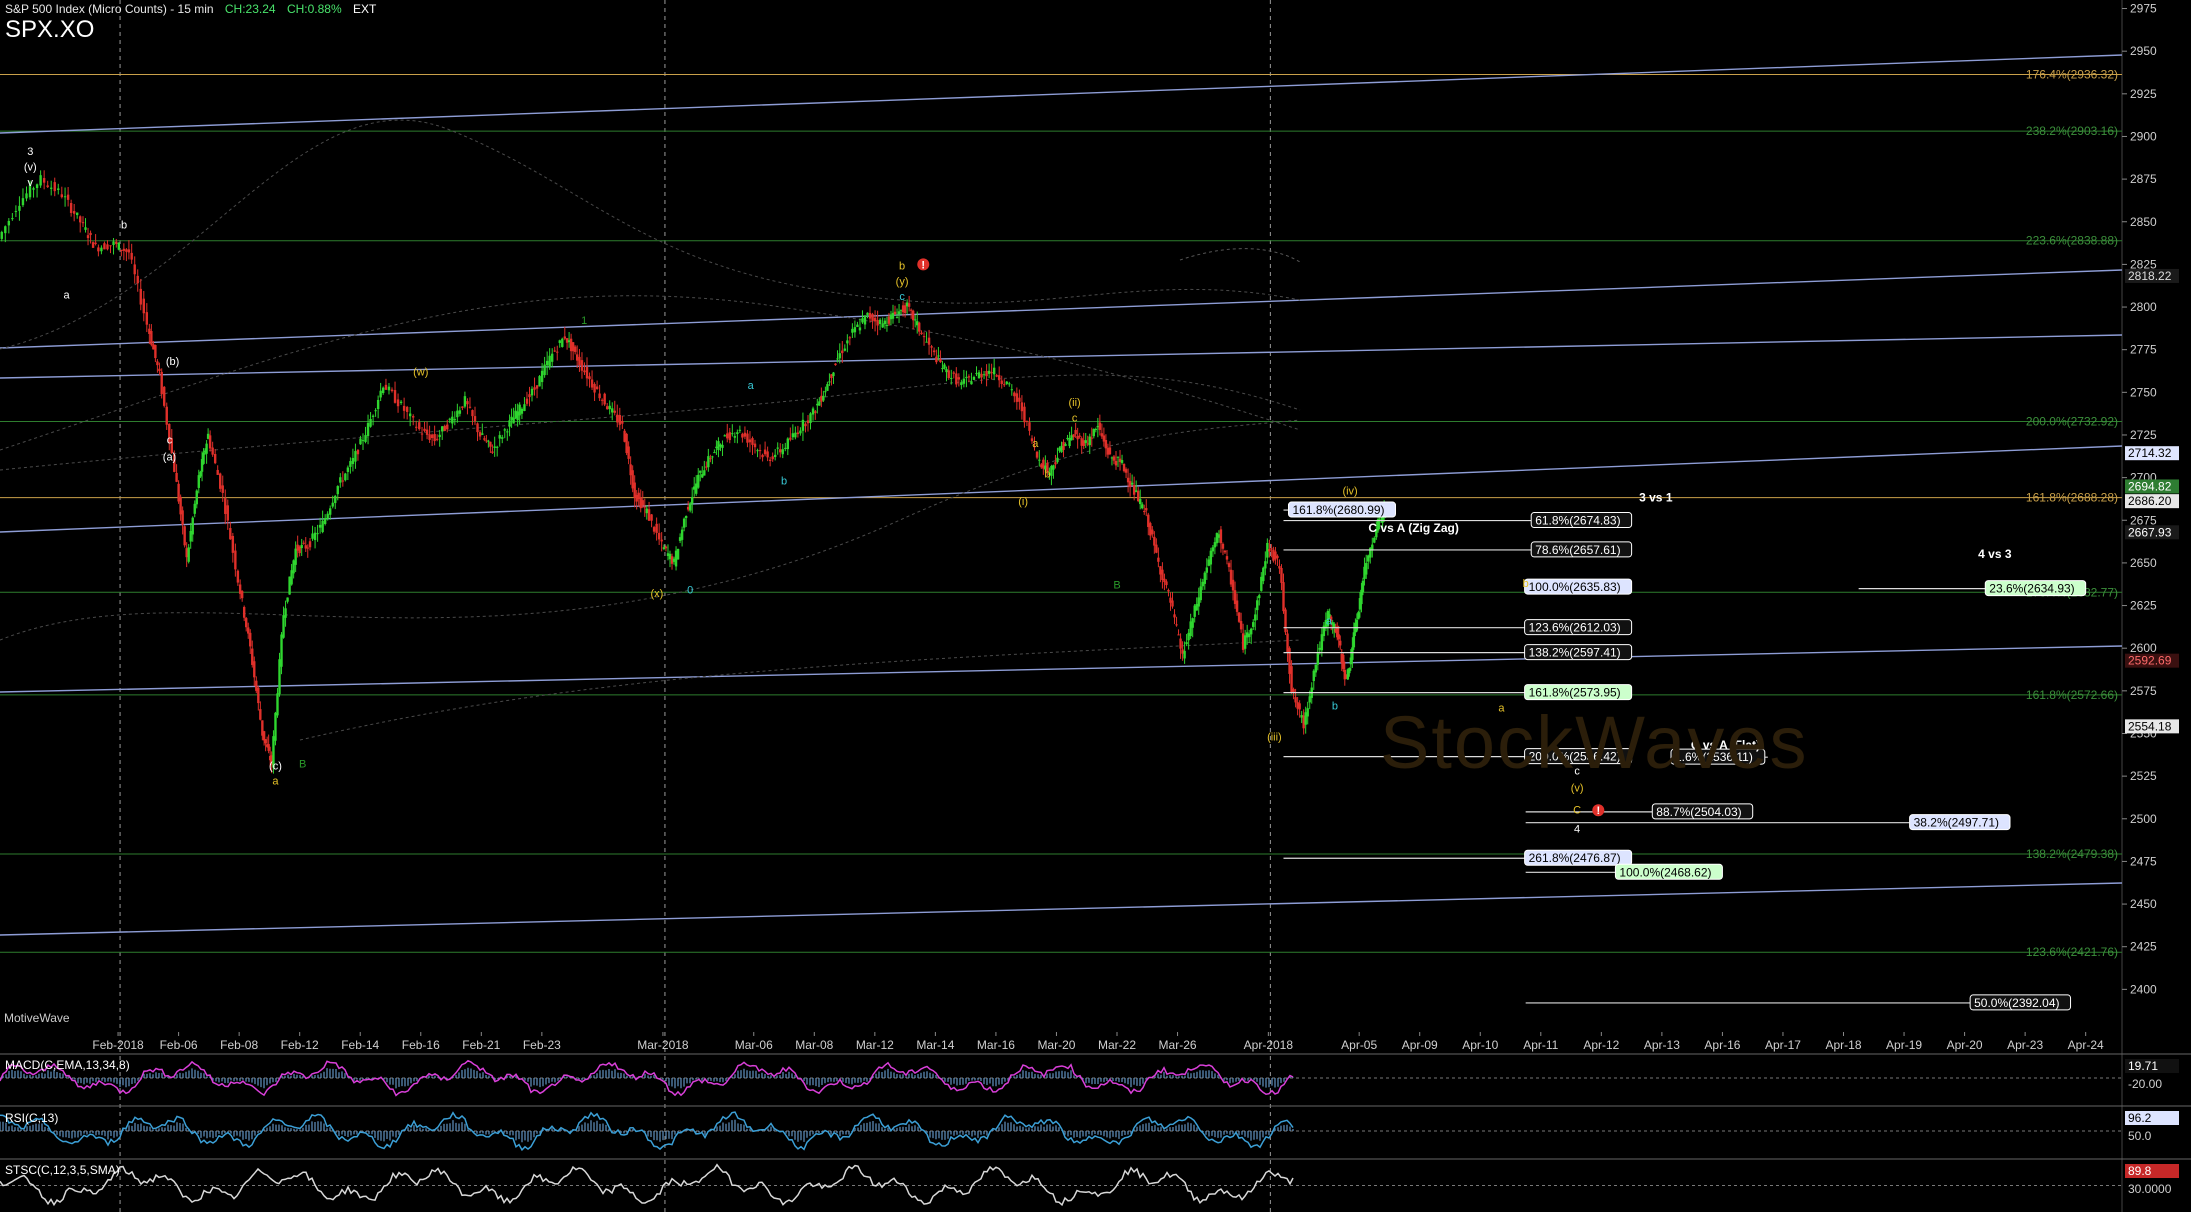 The image size is (2191, 1212). Describe the element at coordinates (2143, 222) in the screenshot. I see `y-tick-label-5: 2850` at that location.